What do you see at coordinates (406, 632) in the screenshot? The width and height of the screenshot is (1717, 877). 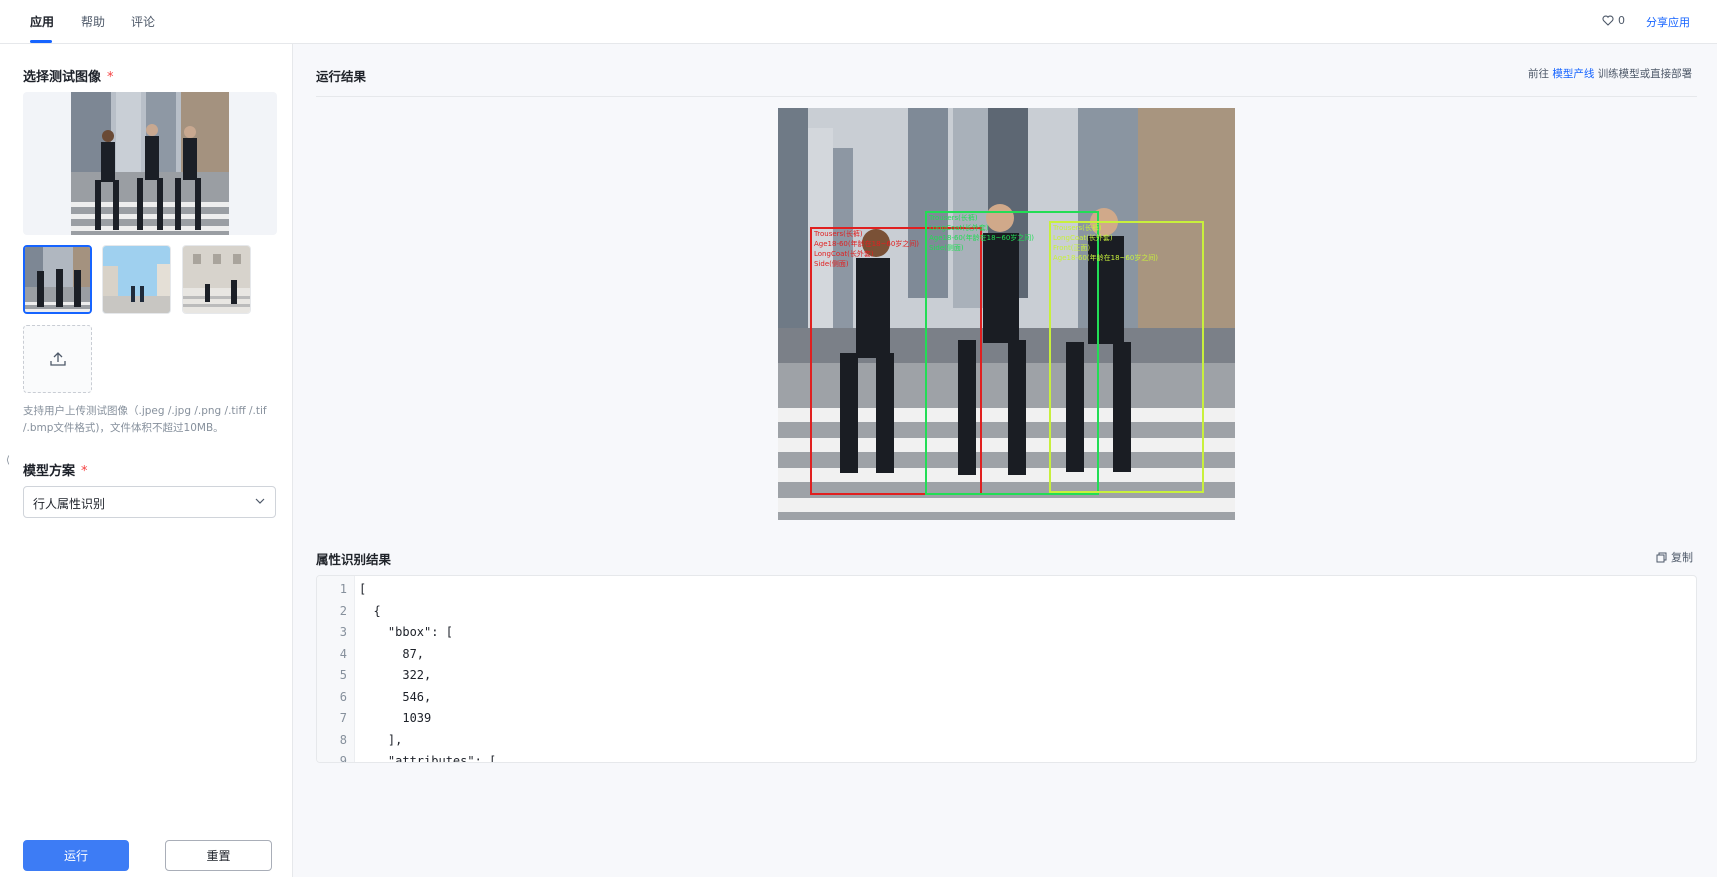 I see `code-line: "bbox": [` at bounding box center [406, 632].